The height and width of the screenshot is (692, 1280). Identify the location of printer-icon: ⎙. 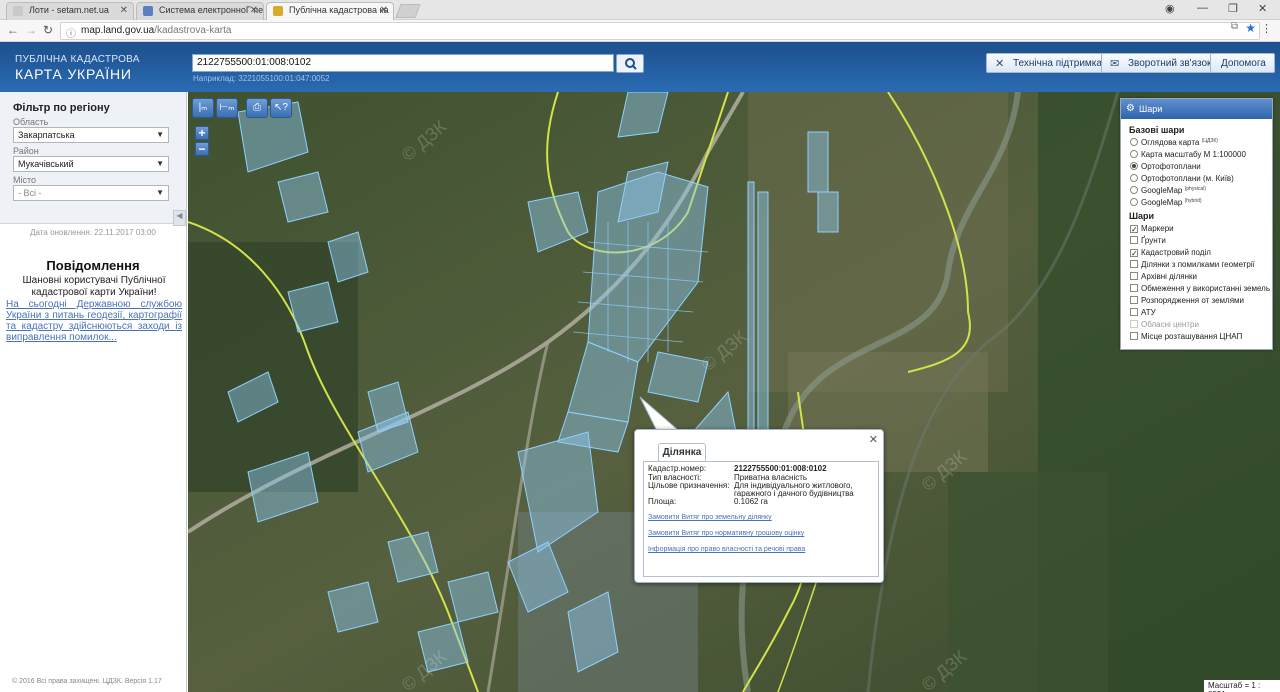
(257, 107).